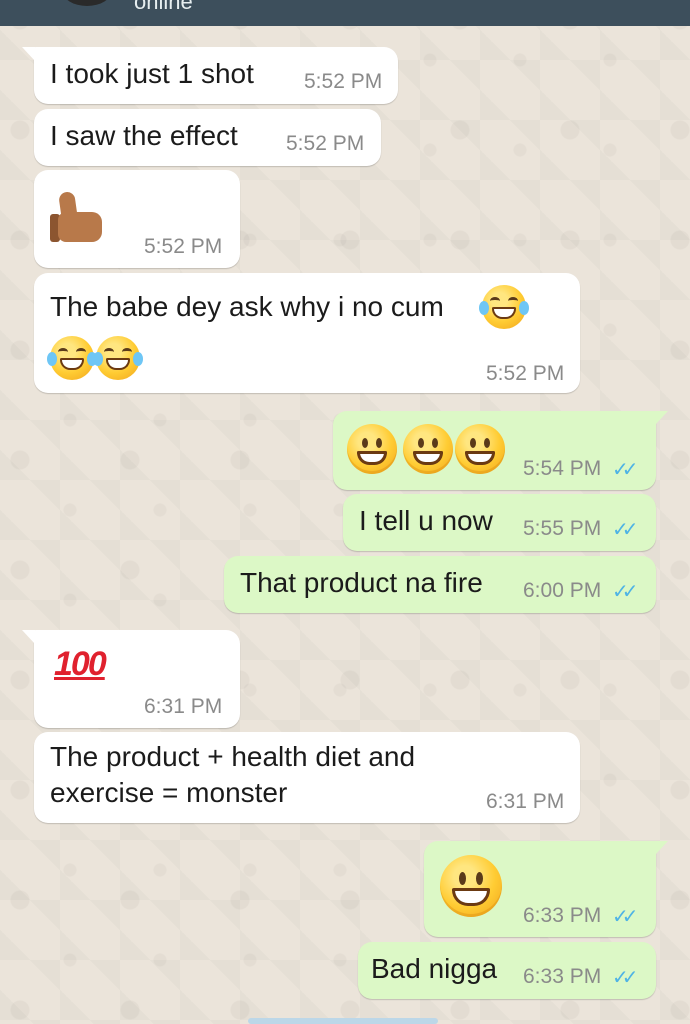 The image size is (690, 1024). I want to click on hundred-points-icon: 100, so click(80, 664).